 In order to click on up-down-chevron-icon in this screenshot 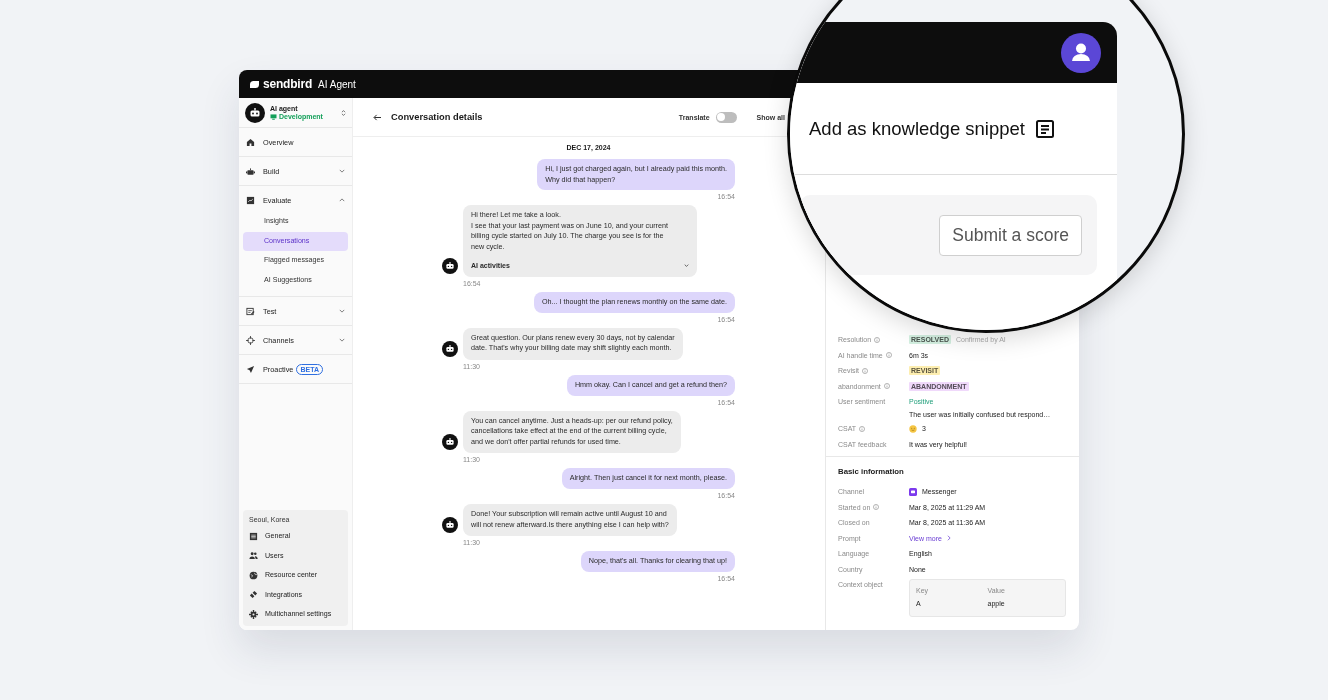, I will do `click(343, 112)`.